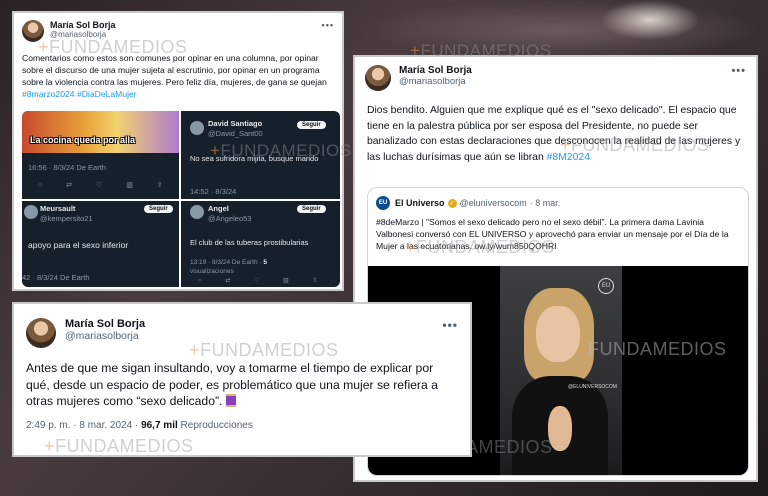  What do you see at coordinates (249, 242) in the screenshot?
I see `reply-text: El club de las tuberas prostibularias` at bounding box center [249, 242].